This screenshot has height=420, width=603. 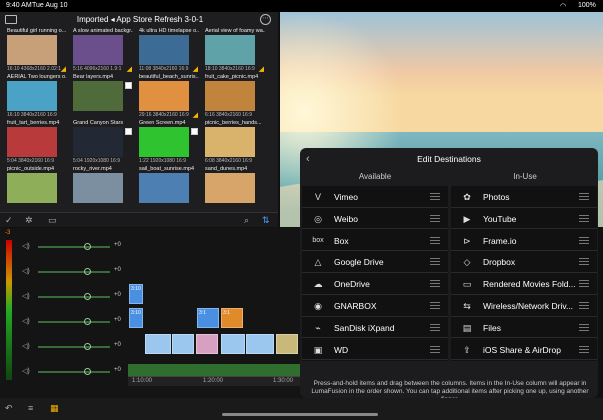 I want to click on destination-row: ▶ YouTube, so click(x=524, y=219).